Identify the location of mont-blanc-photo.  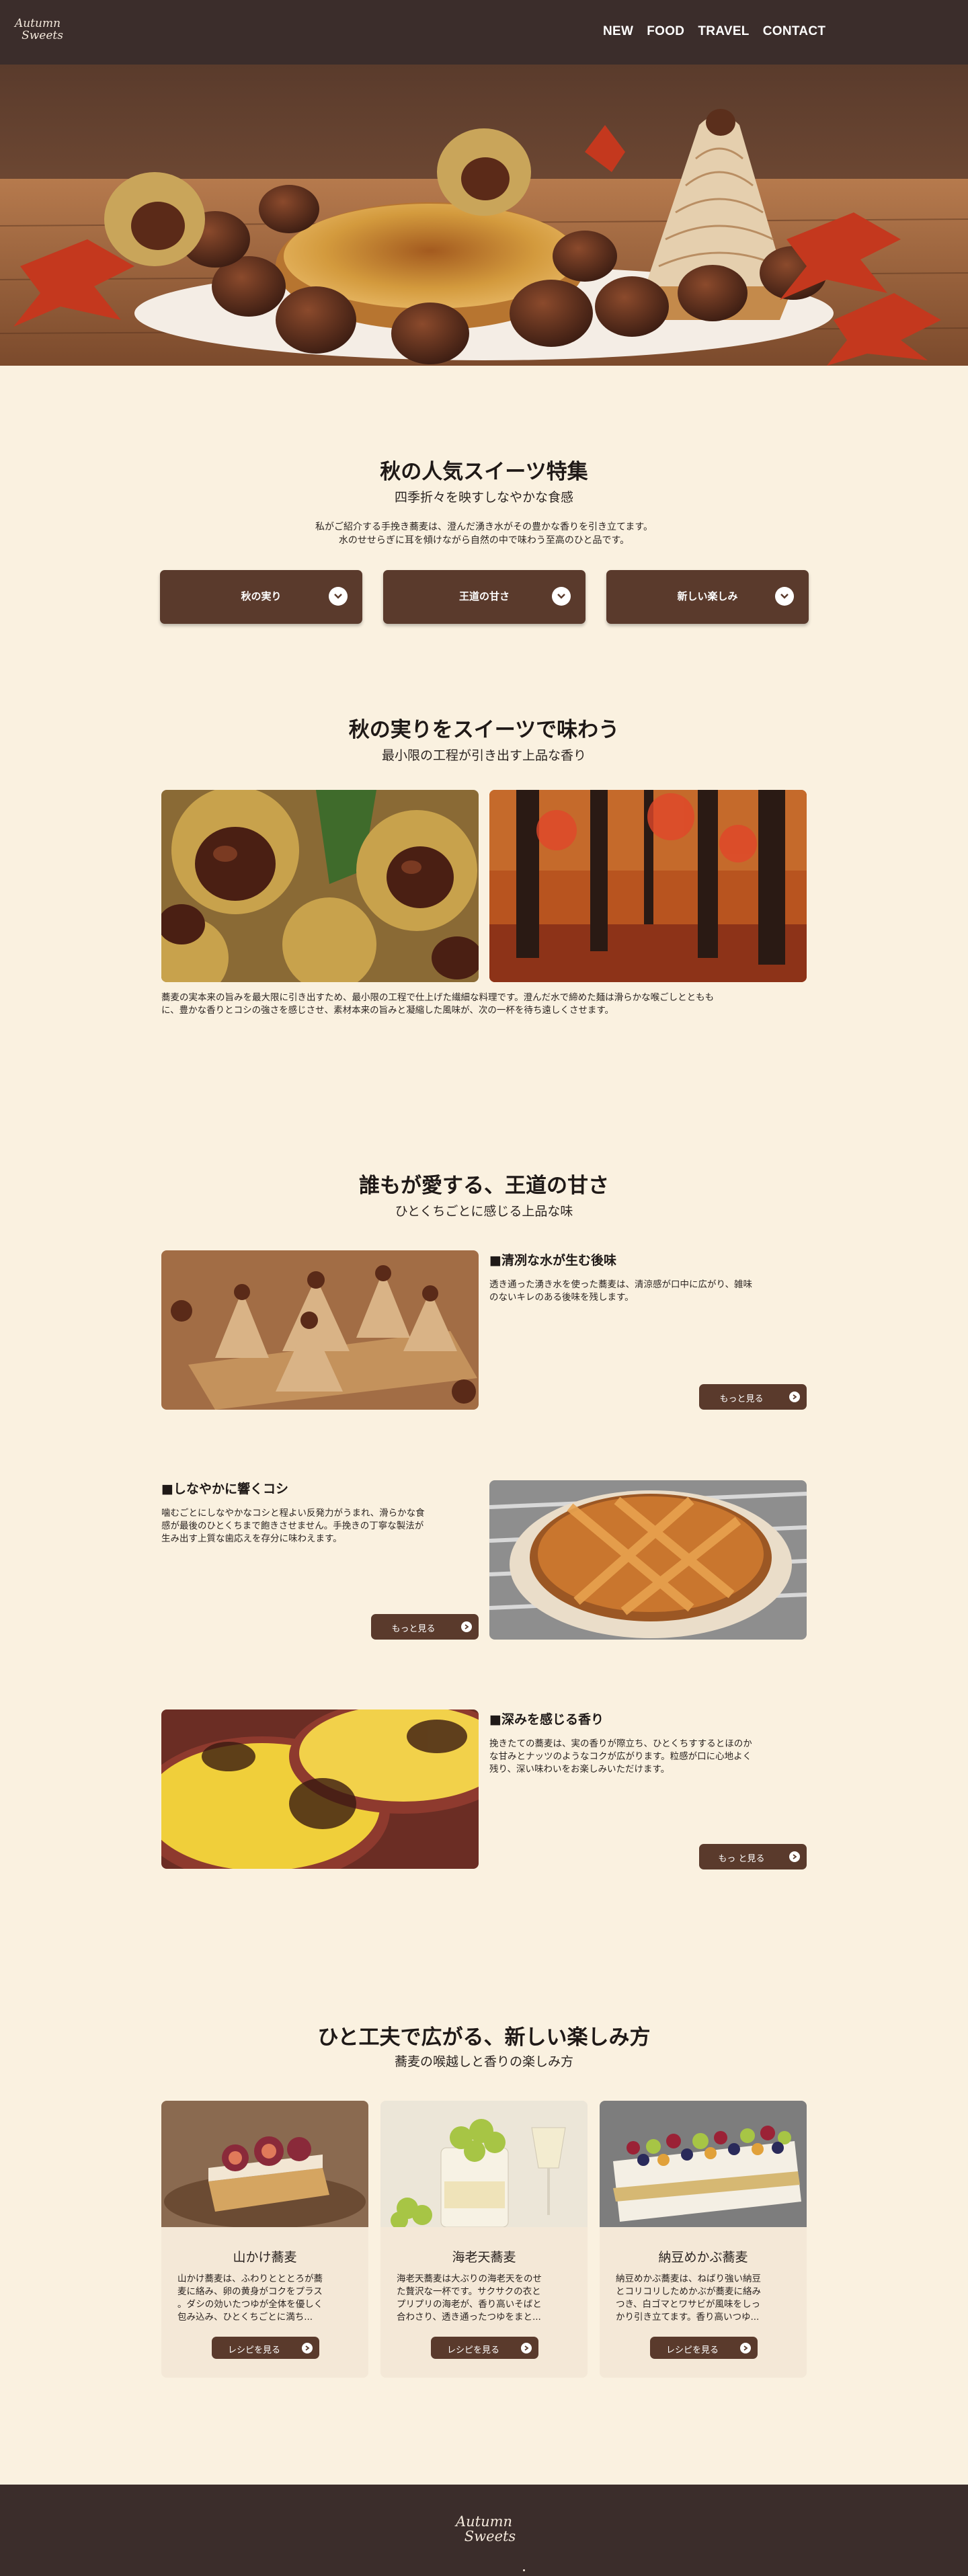
(320, 1330).